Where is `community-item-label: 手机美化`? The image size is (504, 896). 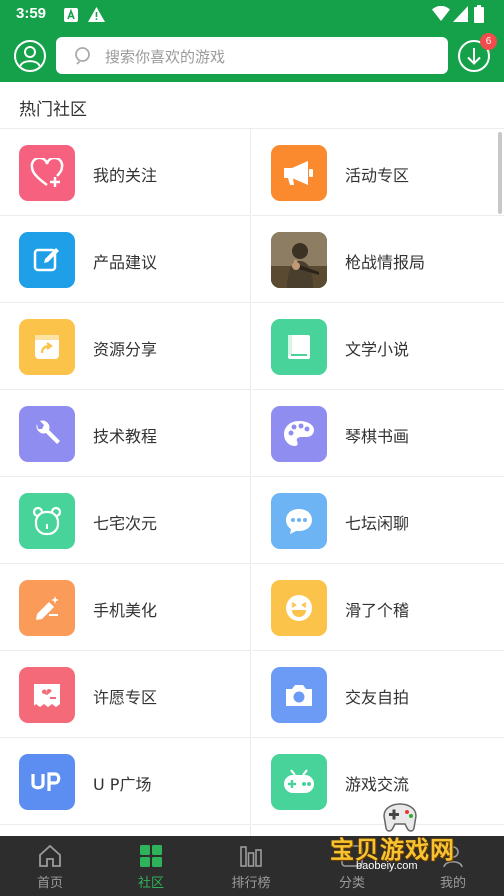
community-item-label: 手机美化 is located at coordinates (125, 610).